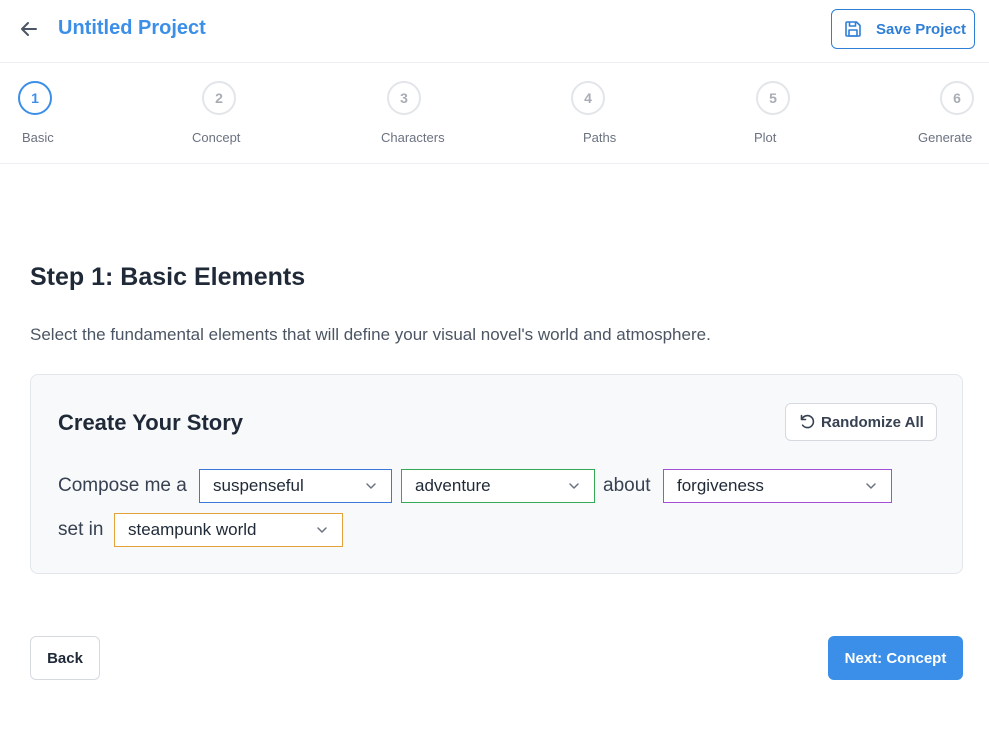 Image resolution: width=989 pixels, height=752 pixels. Describe the element at coordinates (773, 98) in the screenshot. I see `step-5-circle: 5` at that location.